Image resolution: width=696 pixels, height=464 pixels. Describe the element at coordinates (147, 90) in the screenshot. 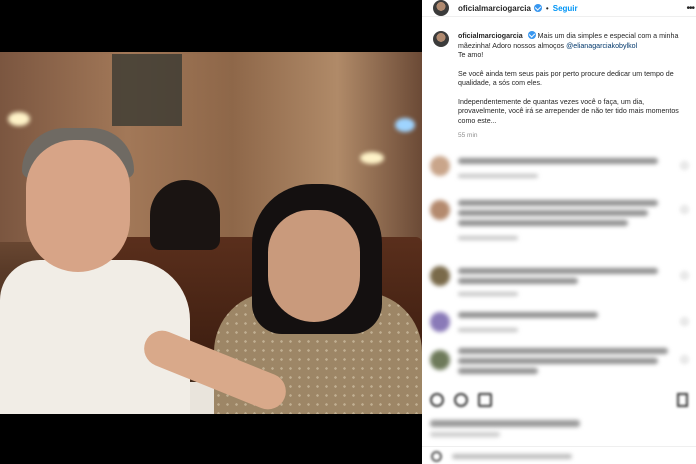

I see `photo-wall-art` at that location.